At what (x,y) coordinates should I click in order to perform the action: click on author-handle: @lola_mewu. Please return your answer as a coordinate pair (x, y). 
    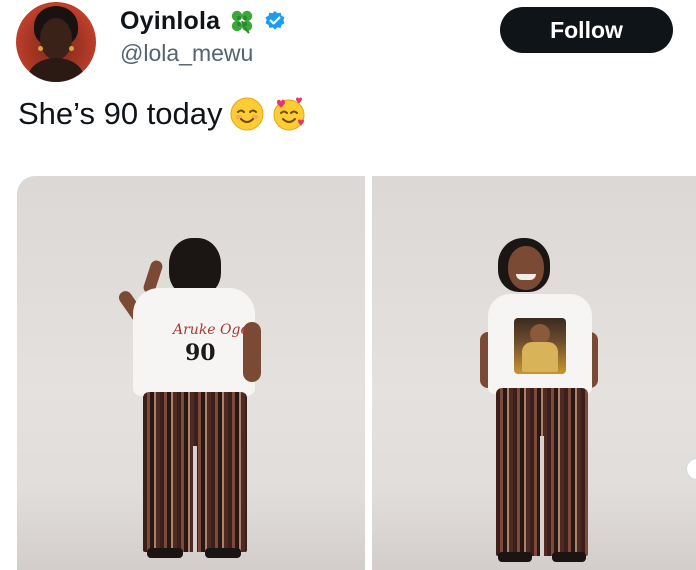
    Looking at the image, I should click on (186, 53).